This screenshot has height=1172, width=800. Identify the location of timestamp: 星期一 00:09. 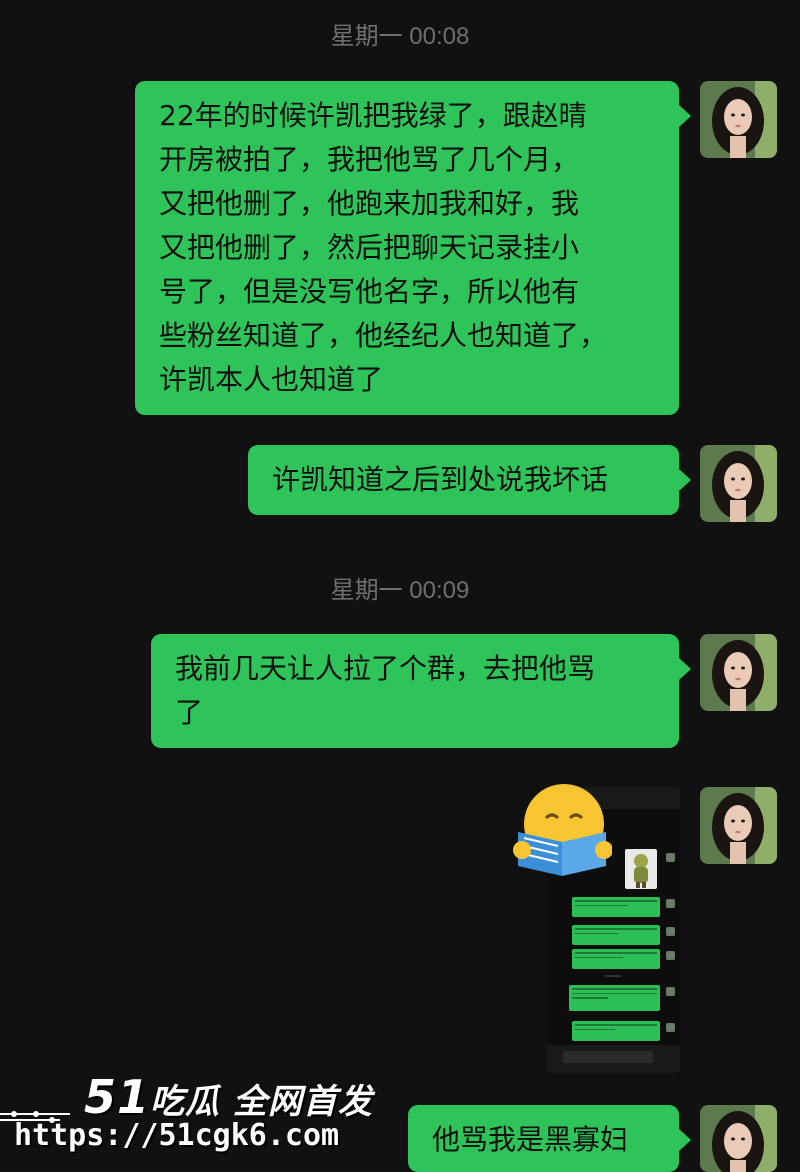
(400, 590).